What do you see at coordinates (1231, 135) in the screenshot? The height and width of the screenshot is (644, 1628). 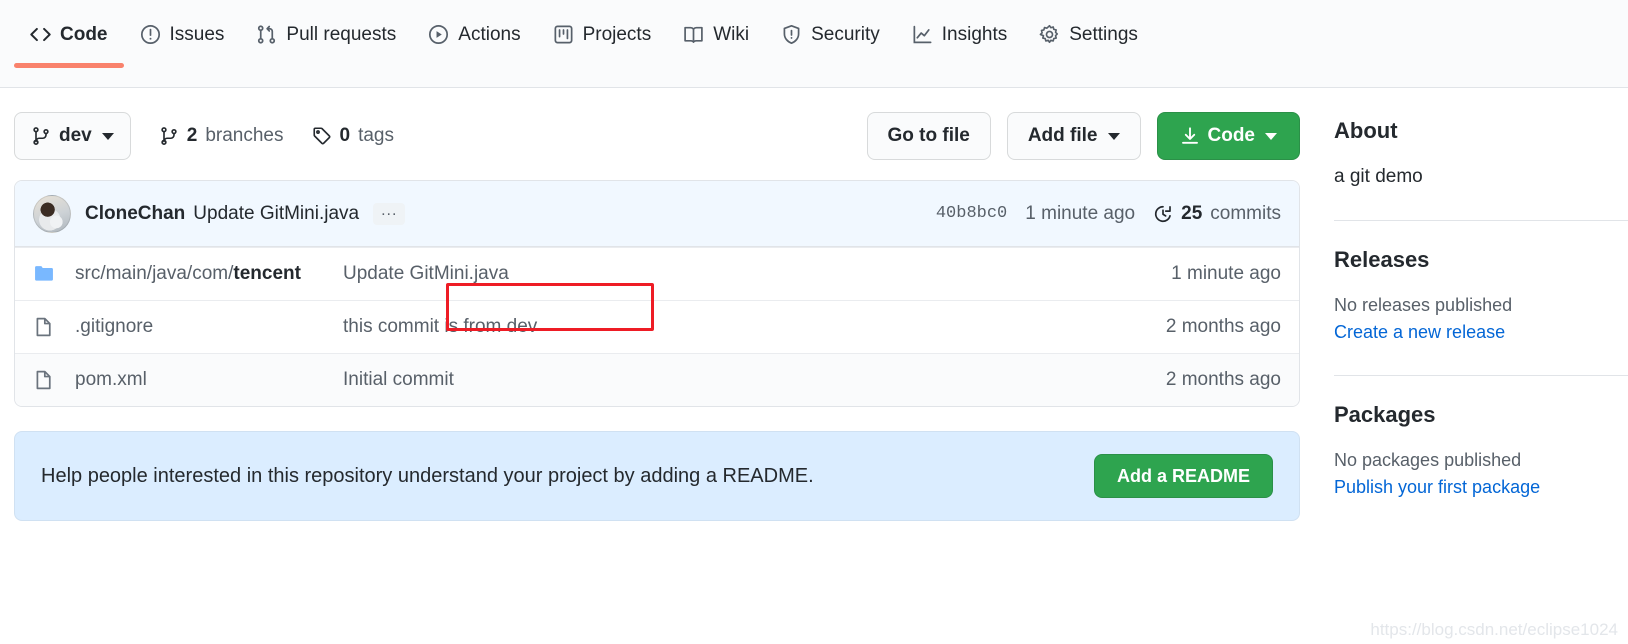 I see `code-label: Code` at bounding box center [1231, 135].